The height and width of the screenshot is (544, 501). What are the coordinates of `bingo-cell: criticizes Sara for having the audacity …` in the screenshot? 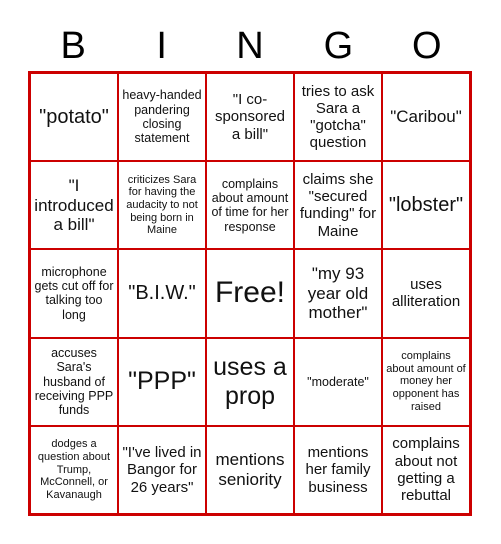 It's located at (162, 205).